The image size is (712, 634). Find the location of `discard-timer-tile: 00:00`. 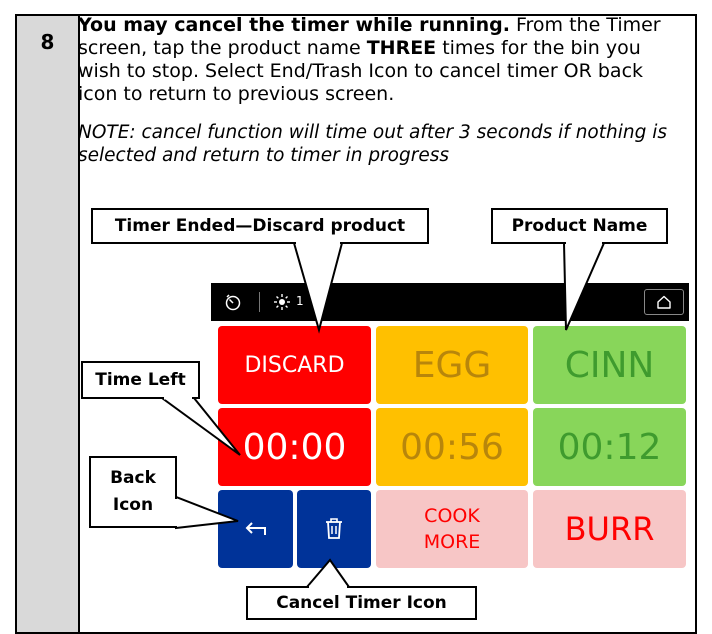

discard-timer-tile: 00:00 is located at coordinates (294, 447).